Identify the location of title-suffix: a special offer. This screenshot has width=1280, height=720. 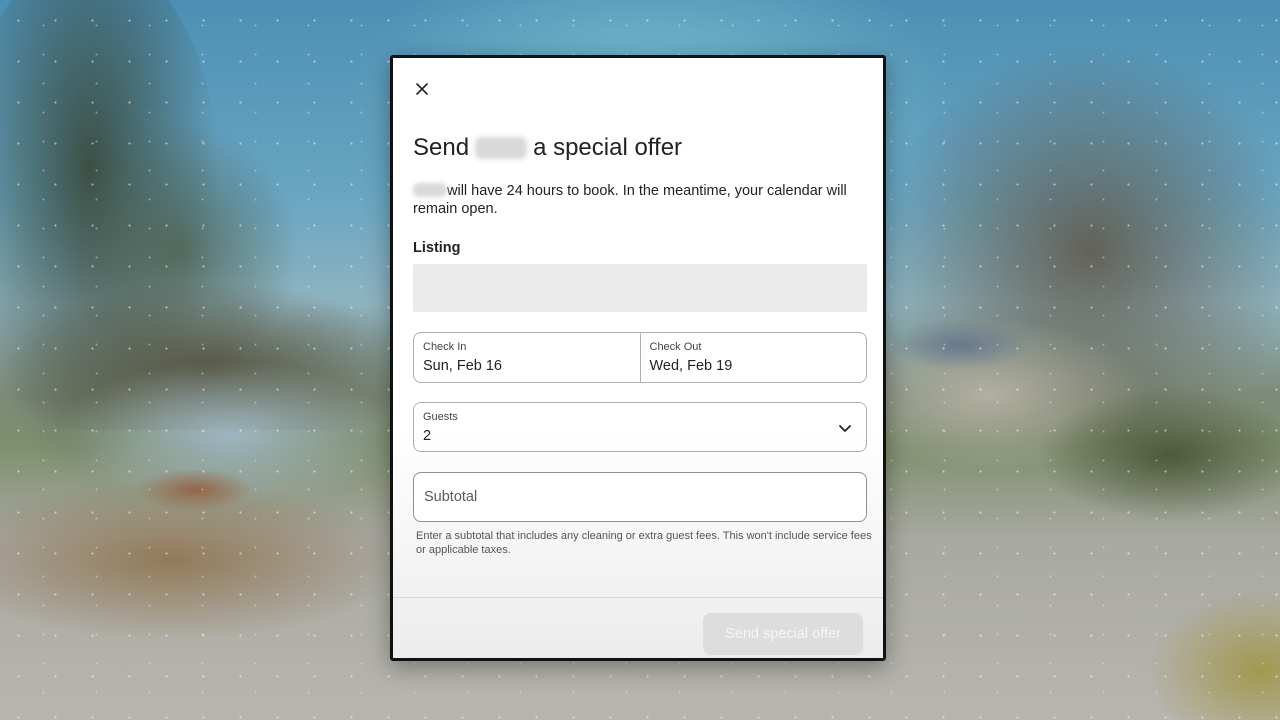
(608, 147).